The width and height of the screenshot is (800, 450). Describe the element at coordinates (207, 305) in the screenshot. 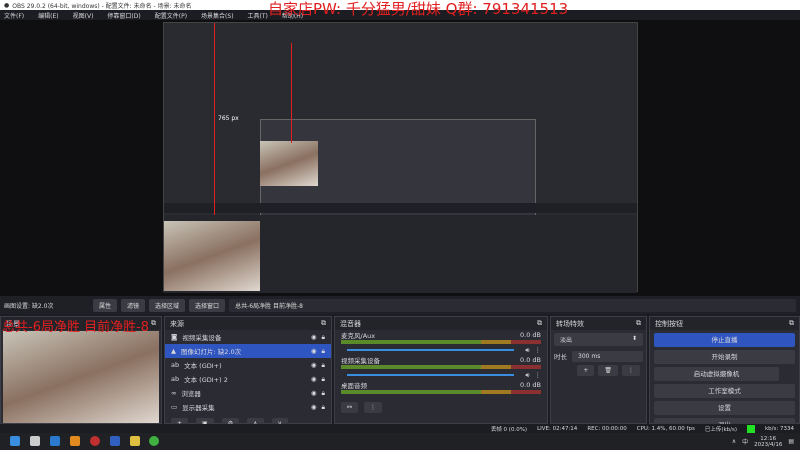

I see `select-window-button: 选择窗口` at that location.